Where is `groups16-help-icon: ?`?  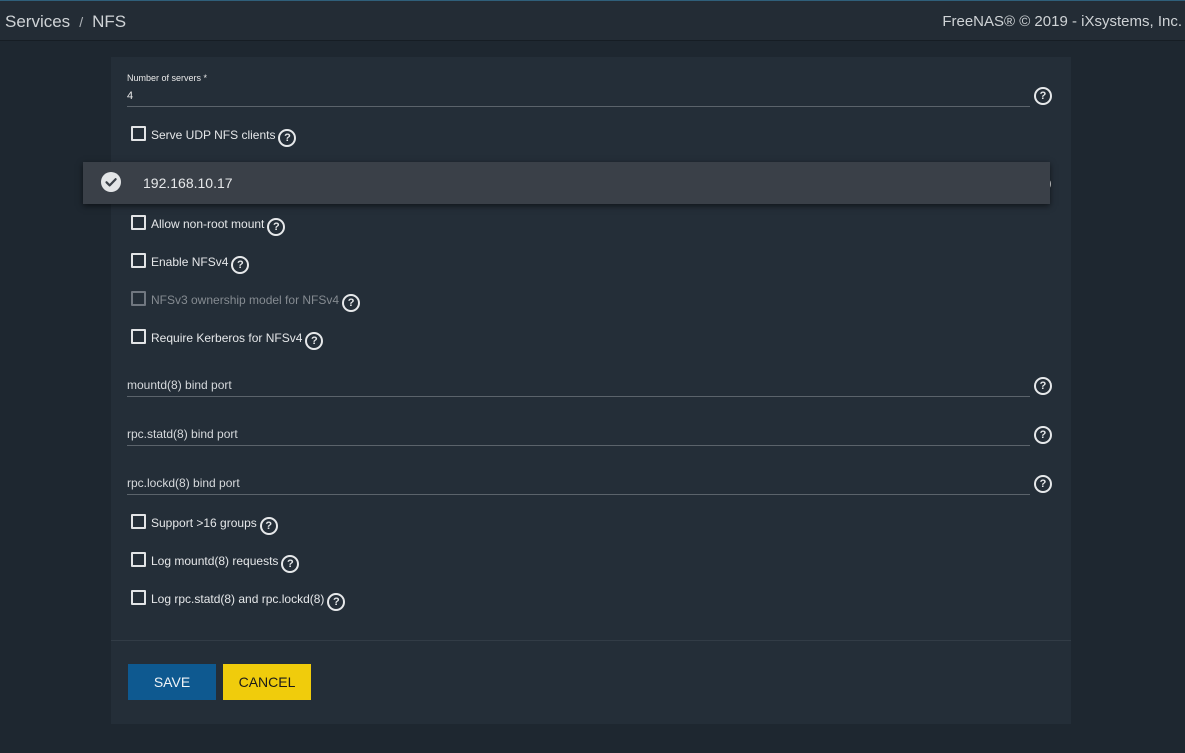 groups16-help-icon: ? is located at coordinates (268, 526).